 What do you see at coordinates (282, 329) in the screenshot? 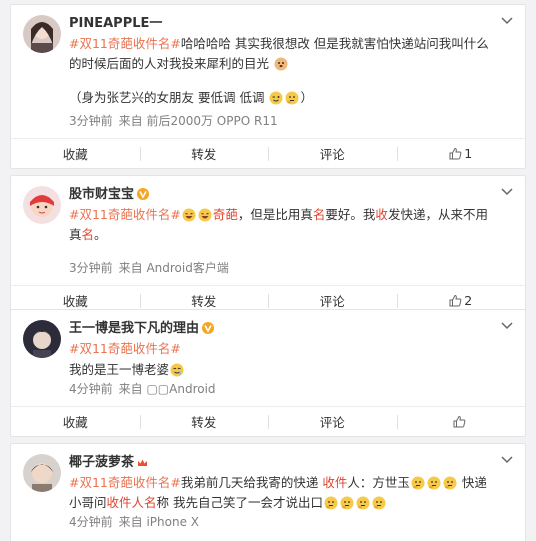
I see `username: 王一博是我下凡的理由` at bounding box center [282, 329].